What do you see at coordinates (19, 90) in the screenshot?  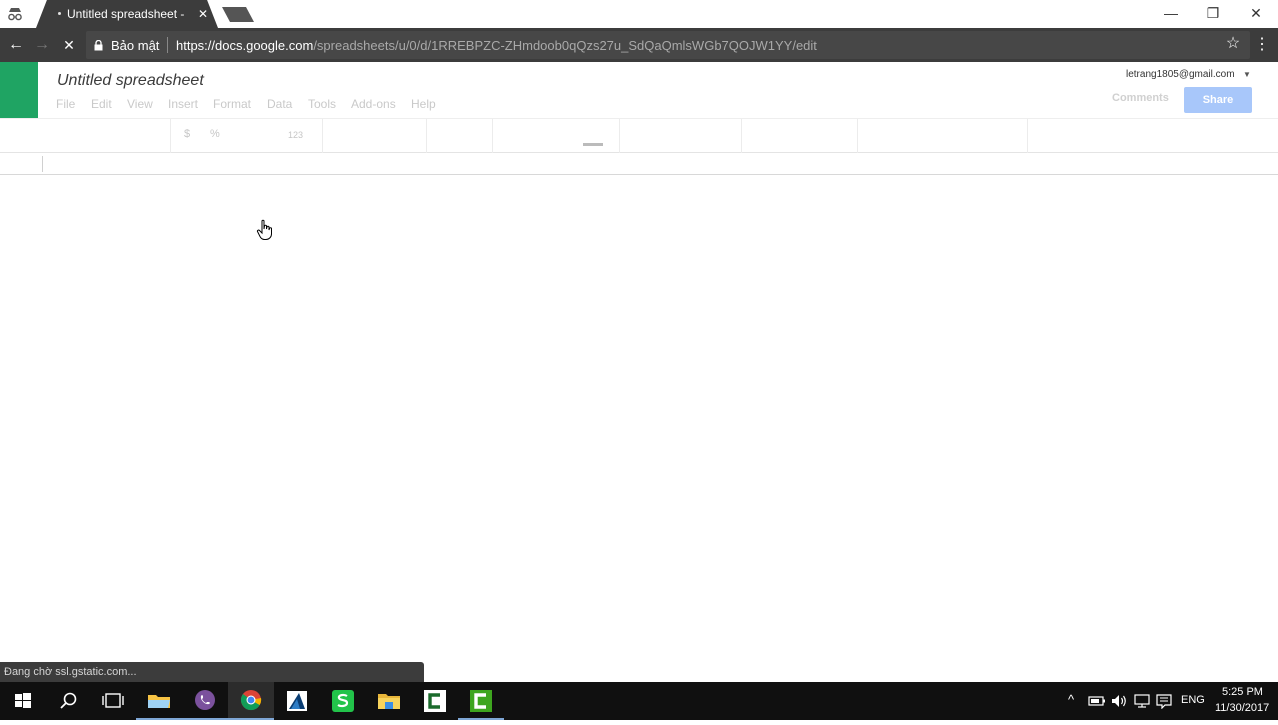 I see `sheets-logo` at bounding box center [19, 90].